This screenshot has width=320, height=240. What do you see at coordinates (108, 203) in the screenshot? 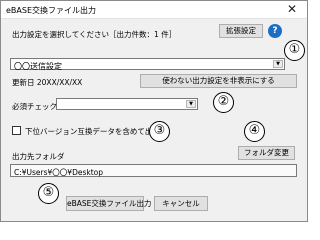
I see `export-button: eBASE交換ファイル出力` at bounding box center [108, 203].